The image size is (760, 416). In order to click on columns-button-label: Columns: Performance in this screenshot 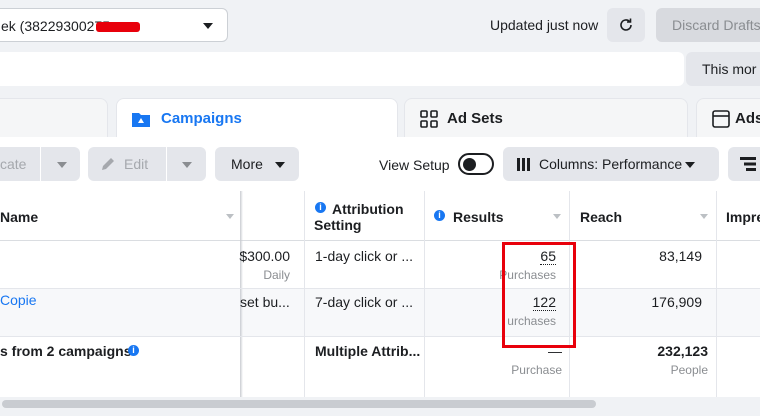, I will do `click(611, 164)`.